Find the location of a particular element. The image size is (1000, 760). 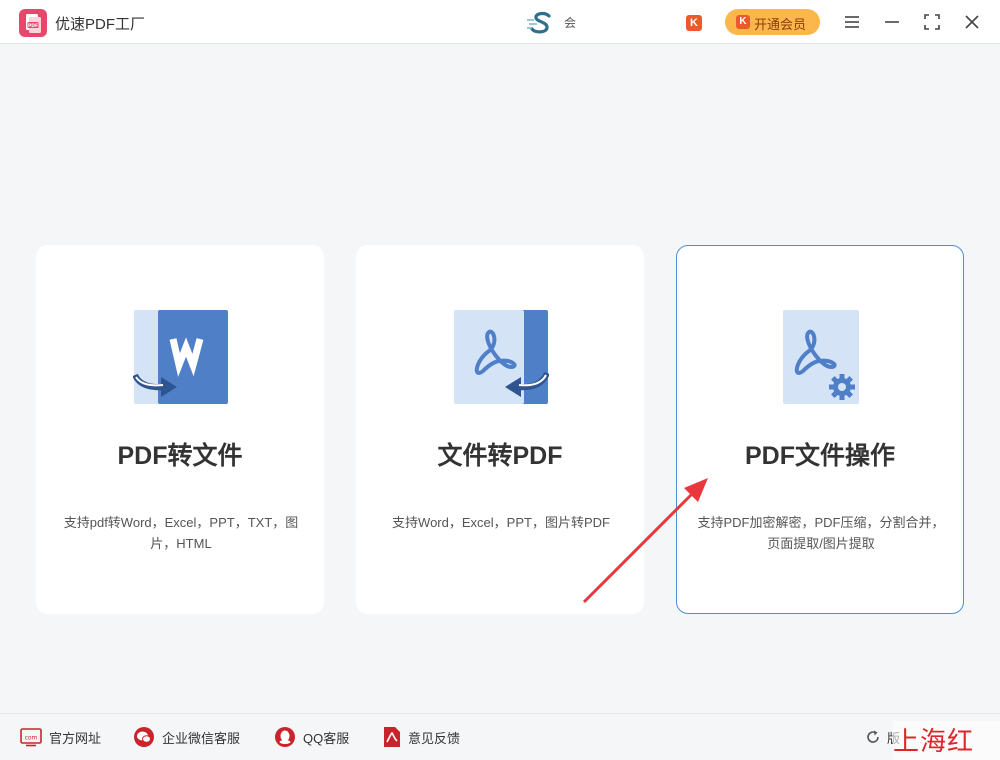

title-bar: PDF 优速PDF工厂 会 K K 开通会员 is located at coordinates (500, 22).